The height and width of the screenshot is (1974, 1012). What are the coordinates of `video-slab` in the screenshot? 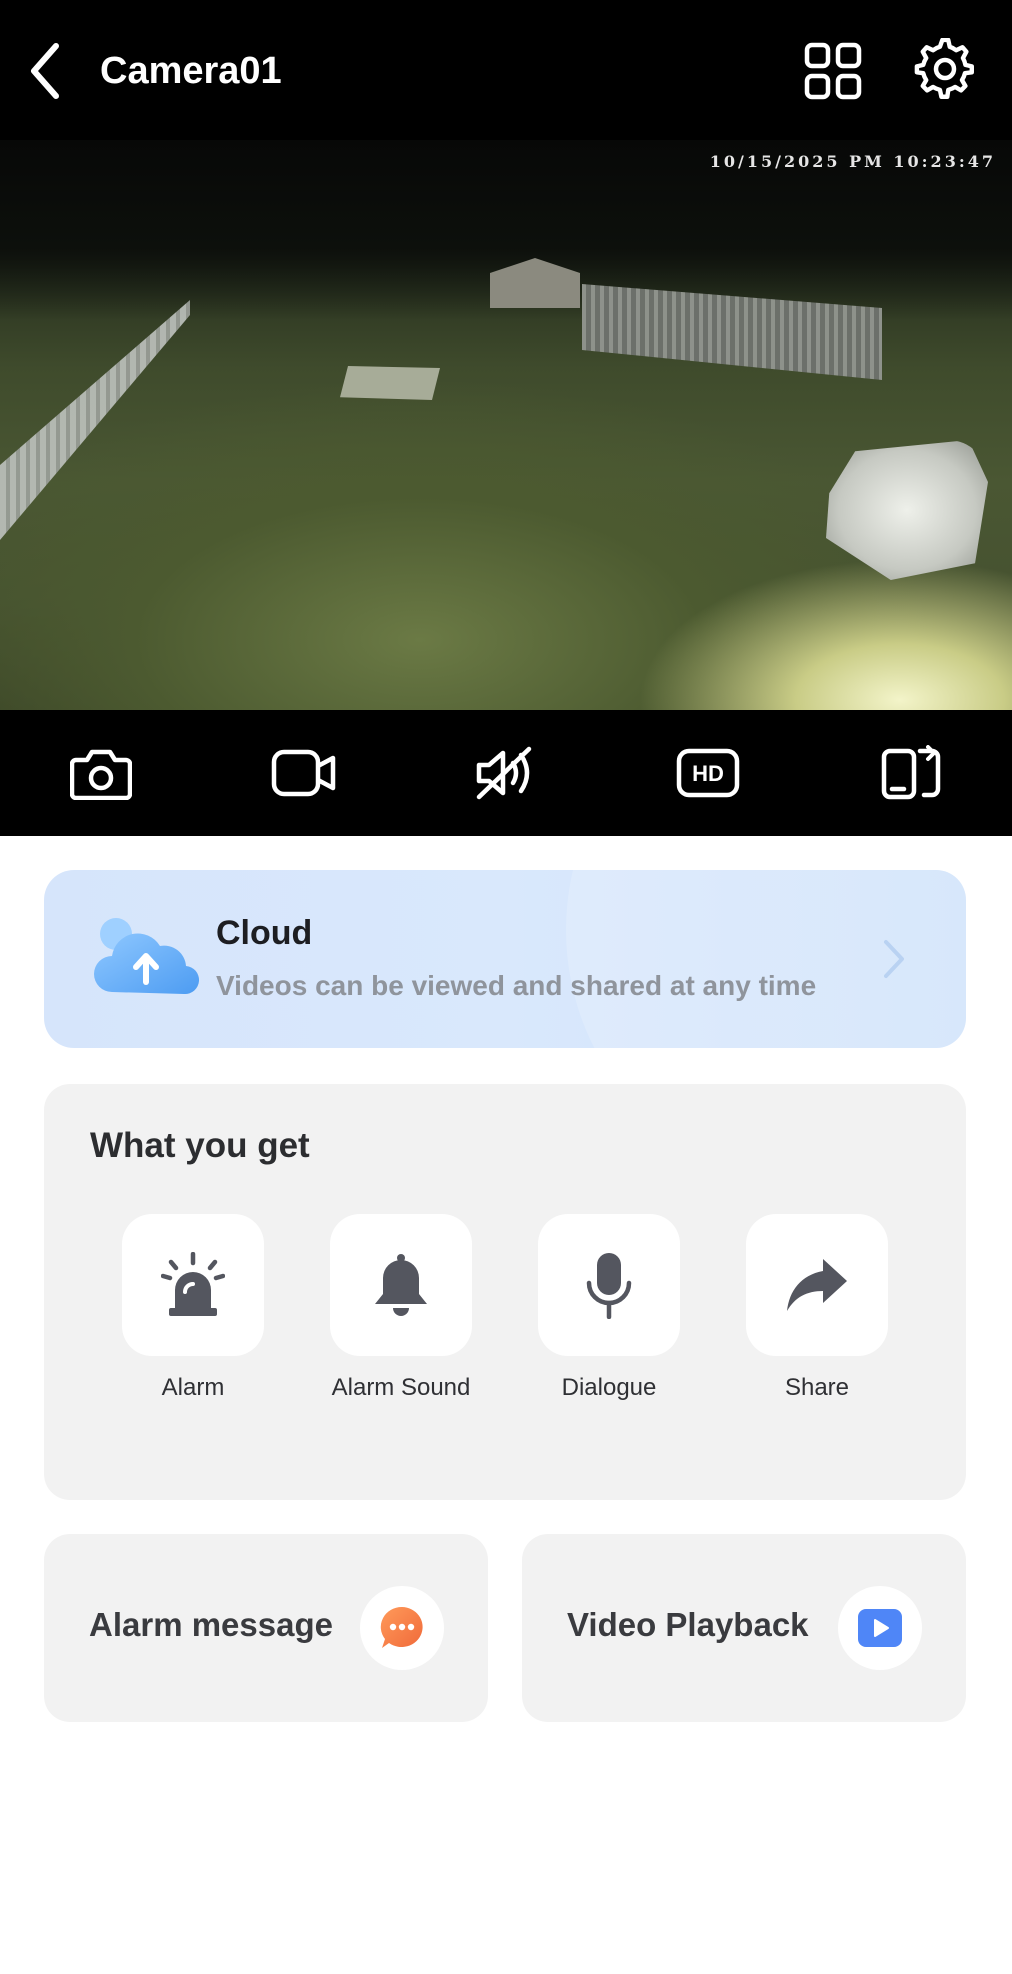 It's located at (390, 383).